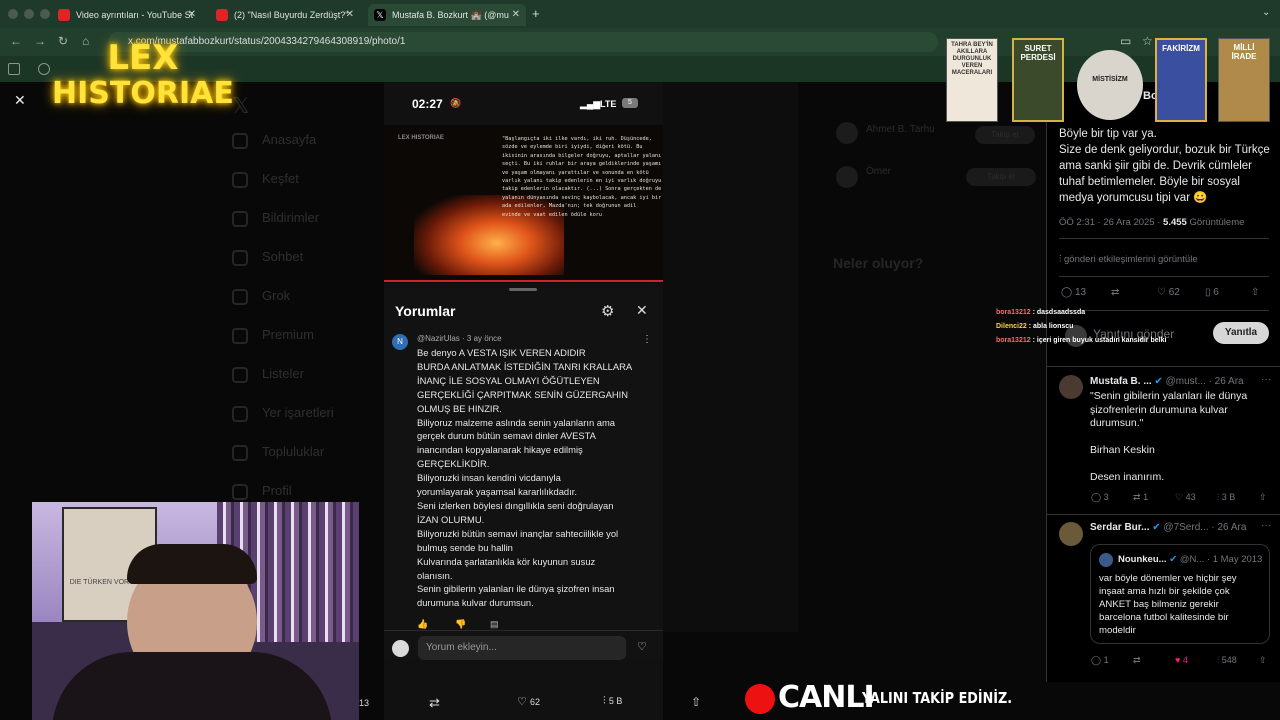  What do you see at coordinates (541, 704) in the screenshot?
I see `tweet-bottom-actions: 13 ⇄ ♡ 62 ⫶ 5 B ⇧` at bounding box center [541, 704].